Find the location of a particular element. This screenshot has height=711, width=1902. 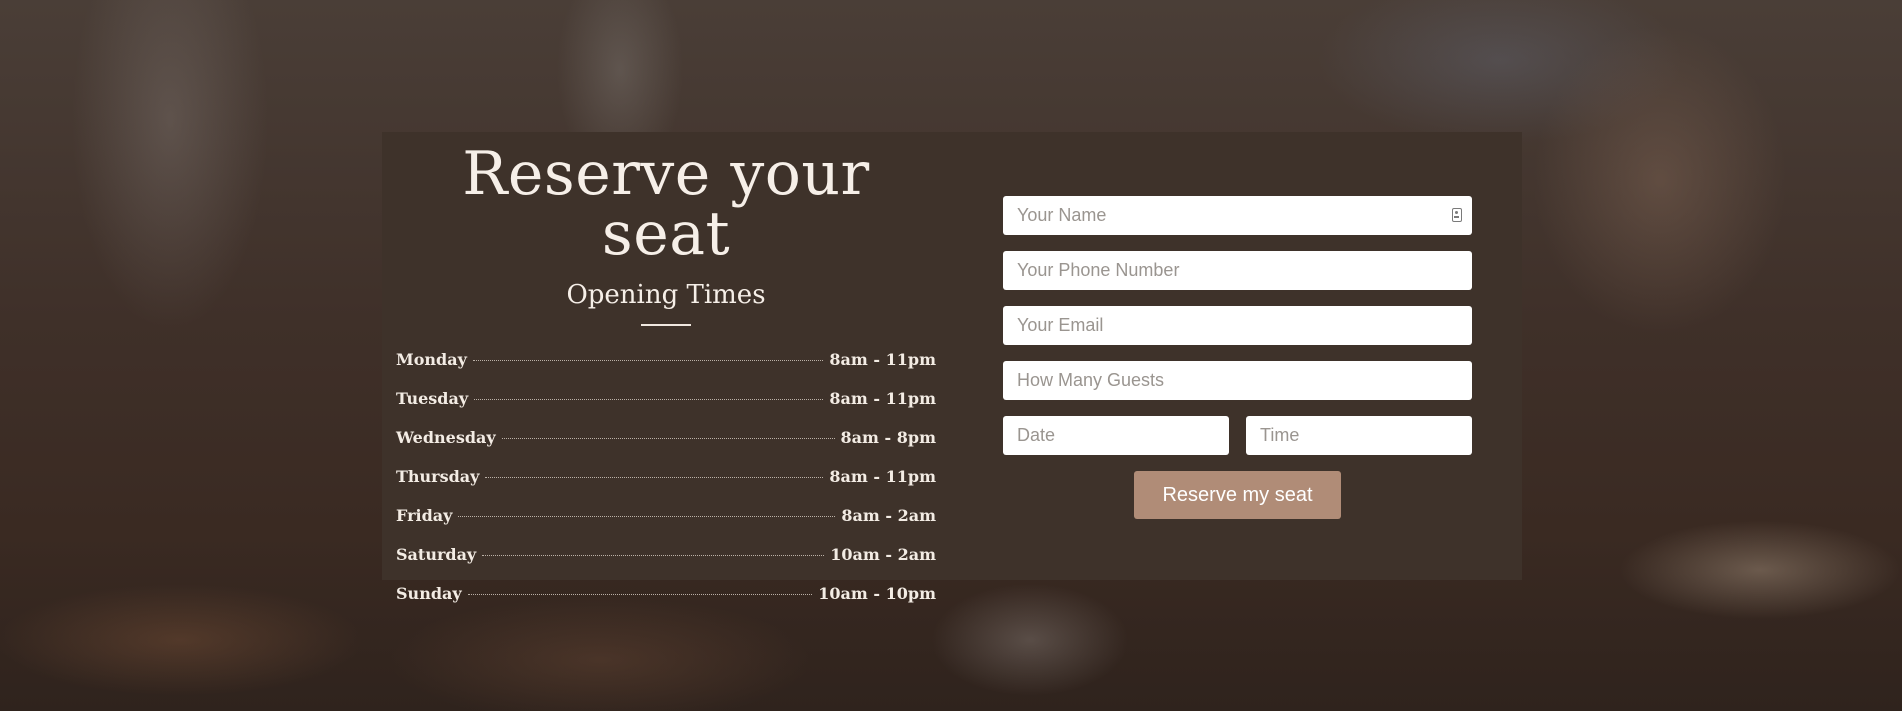

time-field-wrapper is located at coordinates (1359, 435).